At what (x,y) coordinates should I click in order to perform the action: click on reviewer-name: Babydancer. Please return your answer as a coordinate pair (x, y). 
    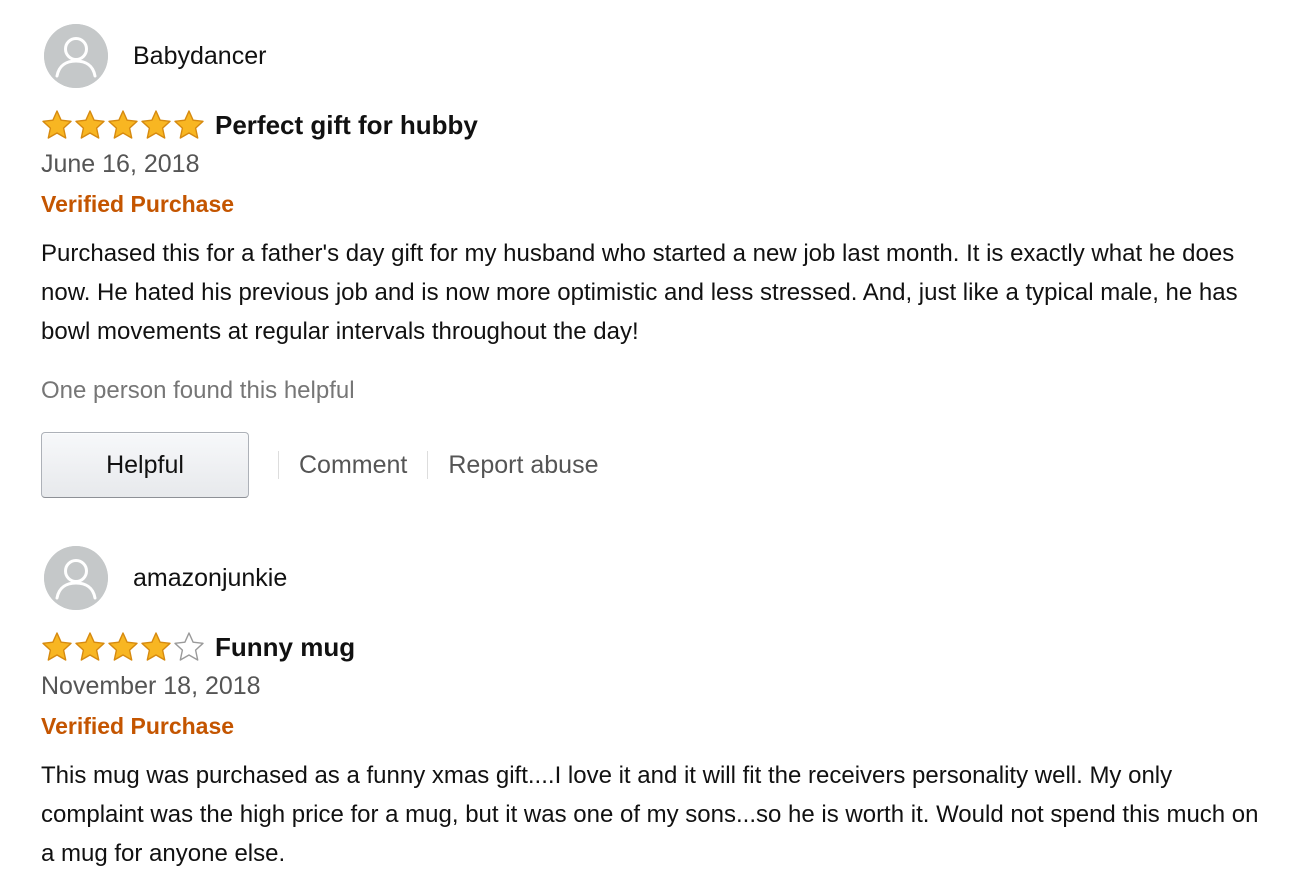
    Looking at the image, I should click on (199, 56).